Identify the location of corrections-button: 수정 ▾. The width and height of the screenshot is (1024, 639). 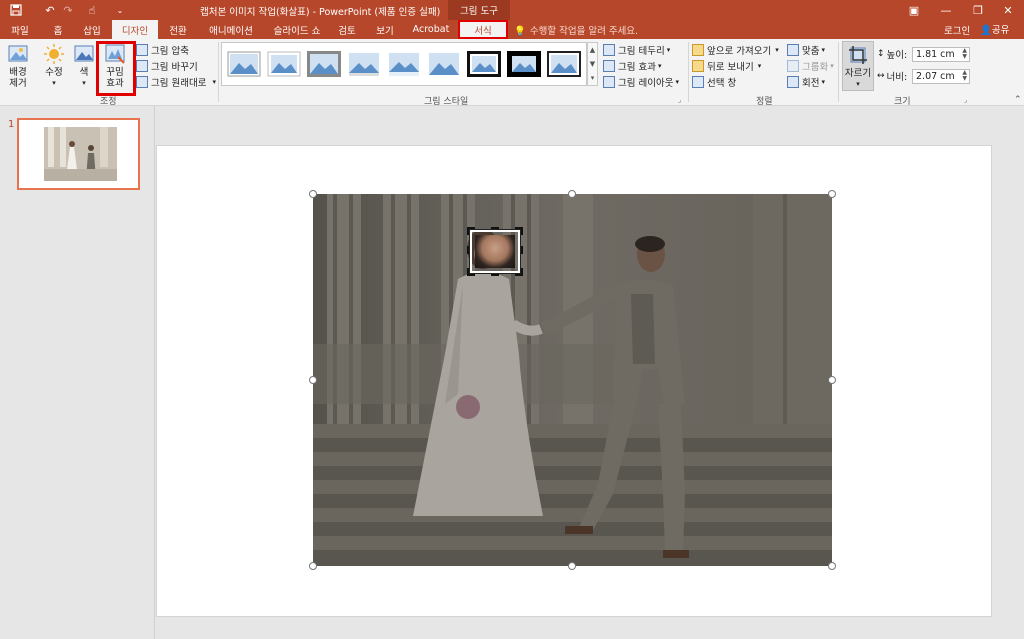
(54, 66).